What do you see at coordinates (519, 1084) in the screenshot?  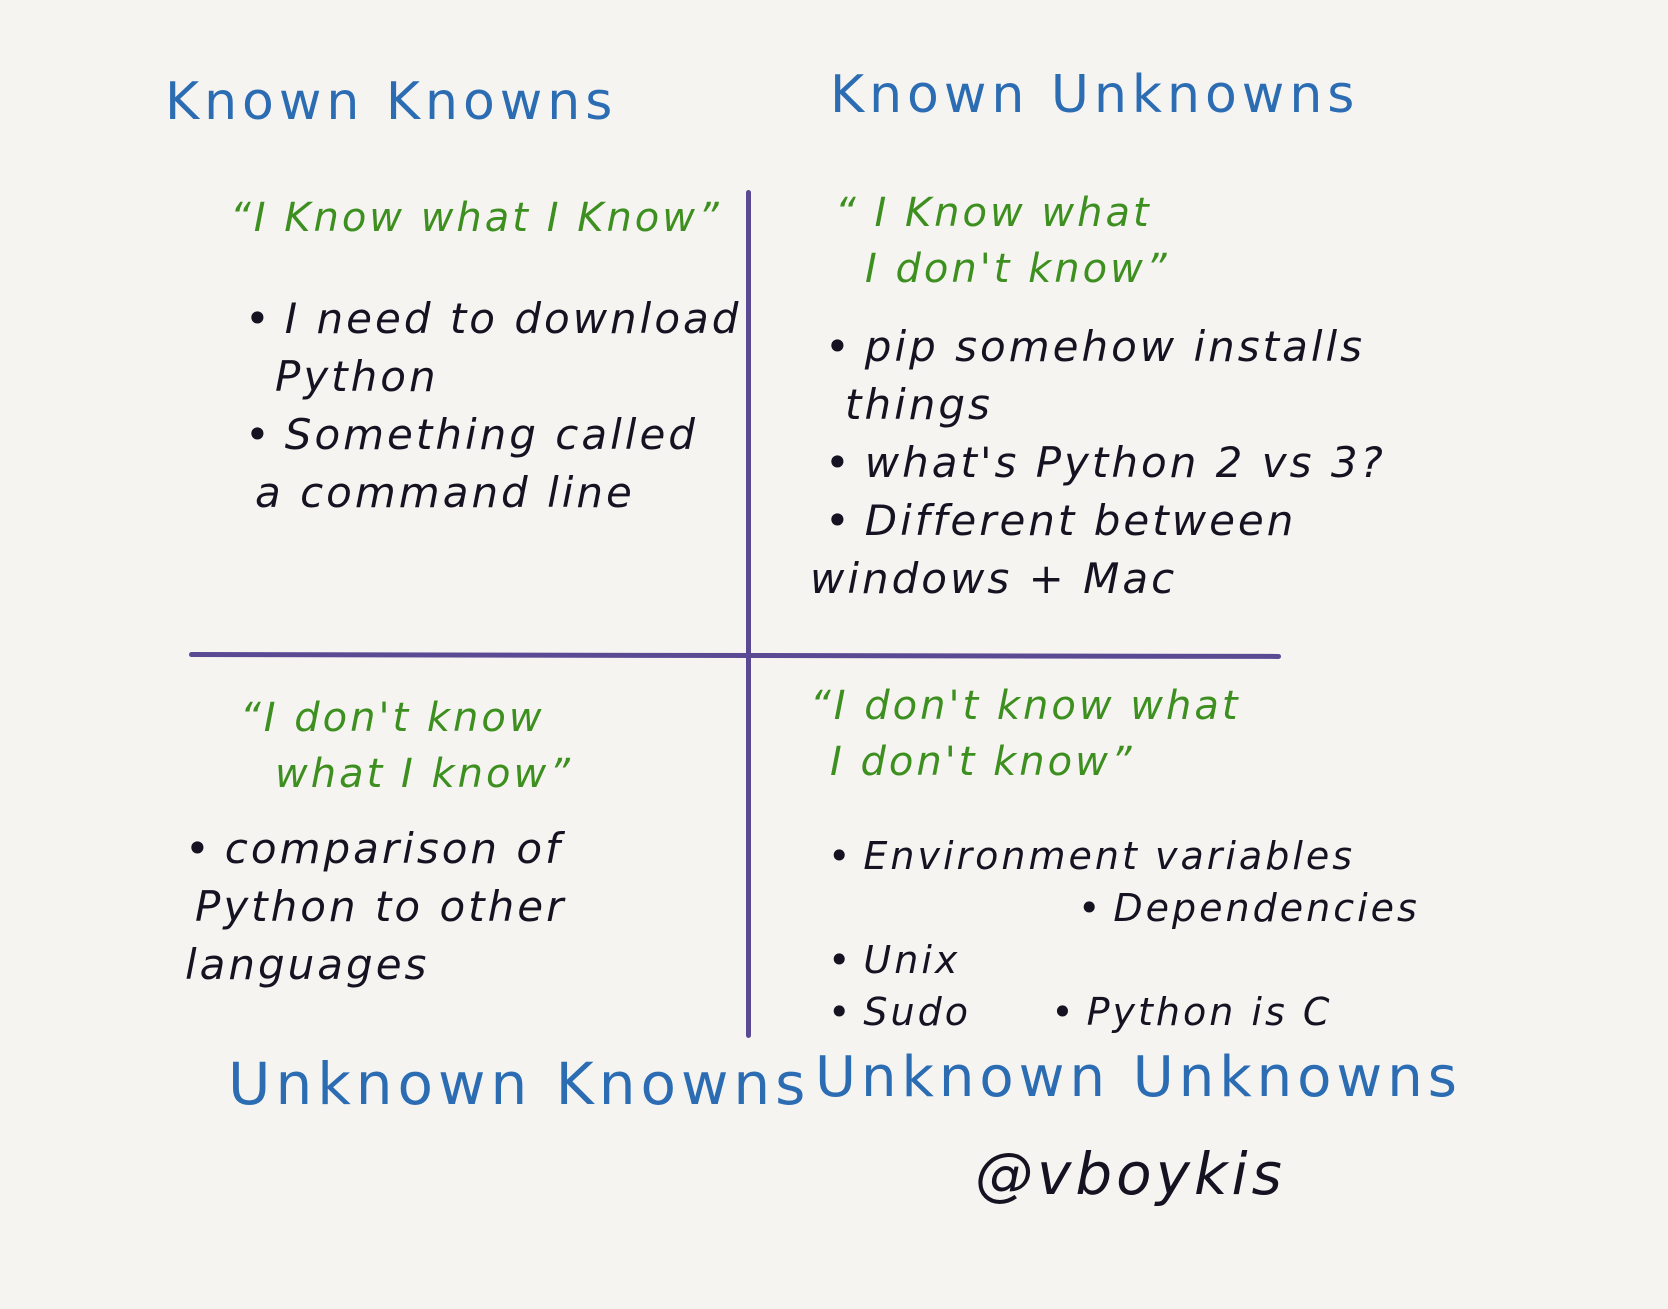 I see `title-unknown-knowns: Unknown Knowns` at bounding box center [519, 1084].